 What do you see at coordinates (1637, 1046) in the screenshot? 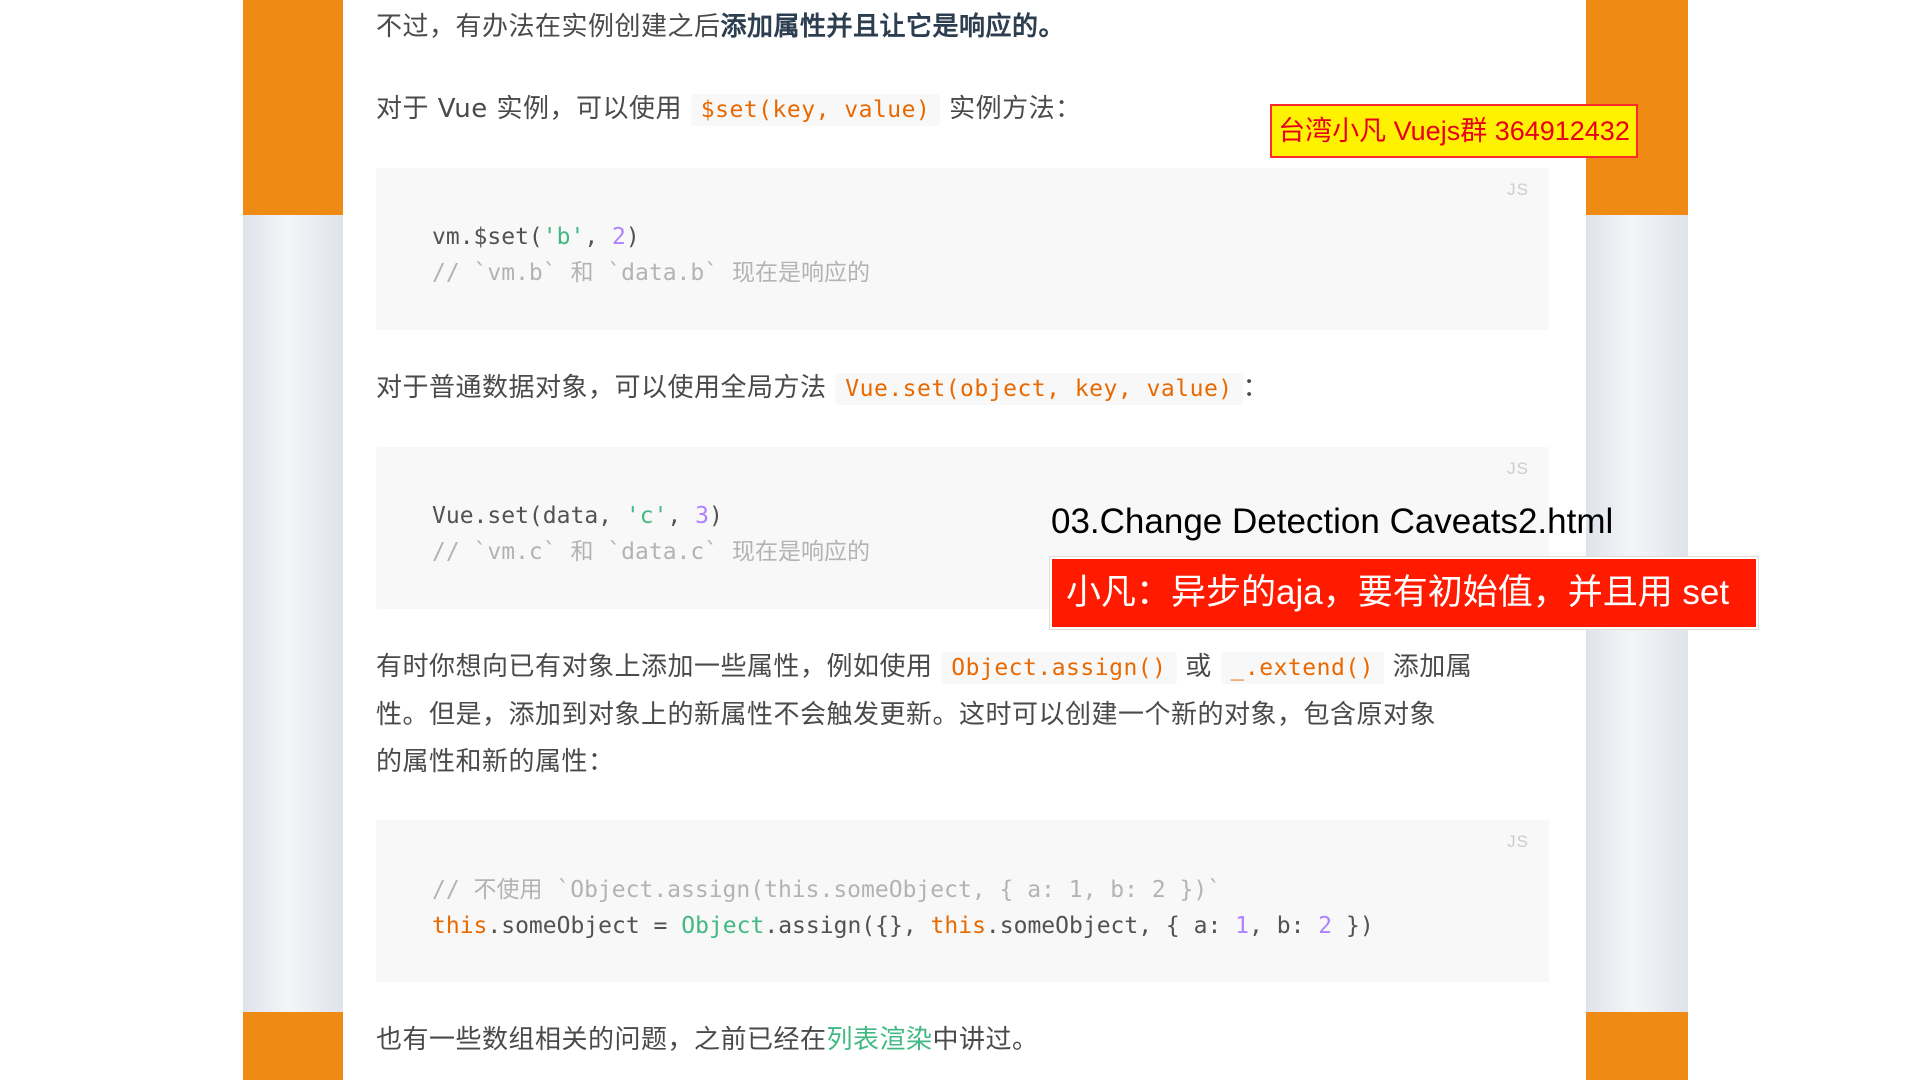
I see `right-bottom-decoration` at bounding box center [1637, 1046].